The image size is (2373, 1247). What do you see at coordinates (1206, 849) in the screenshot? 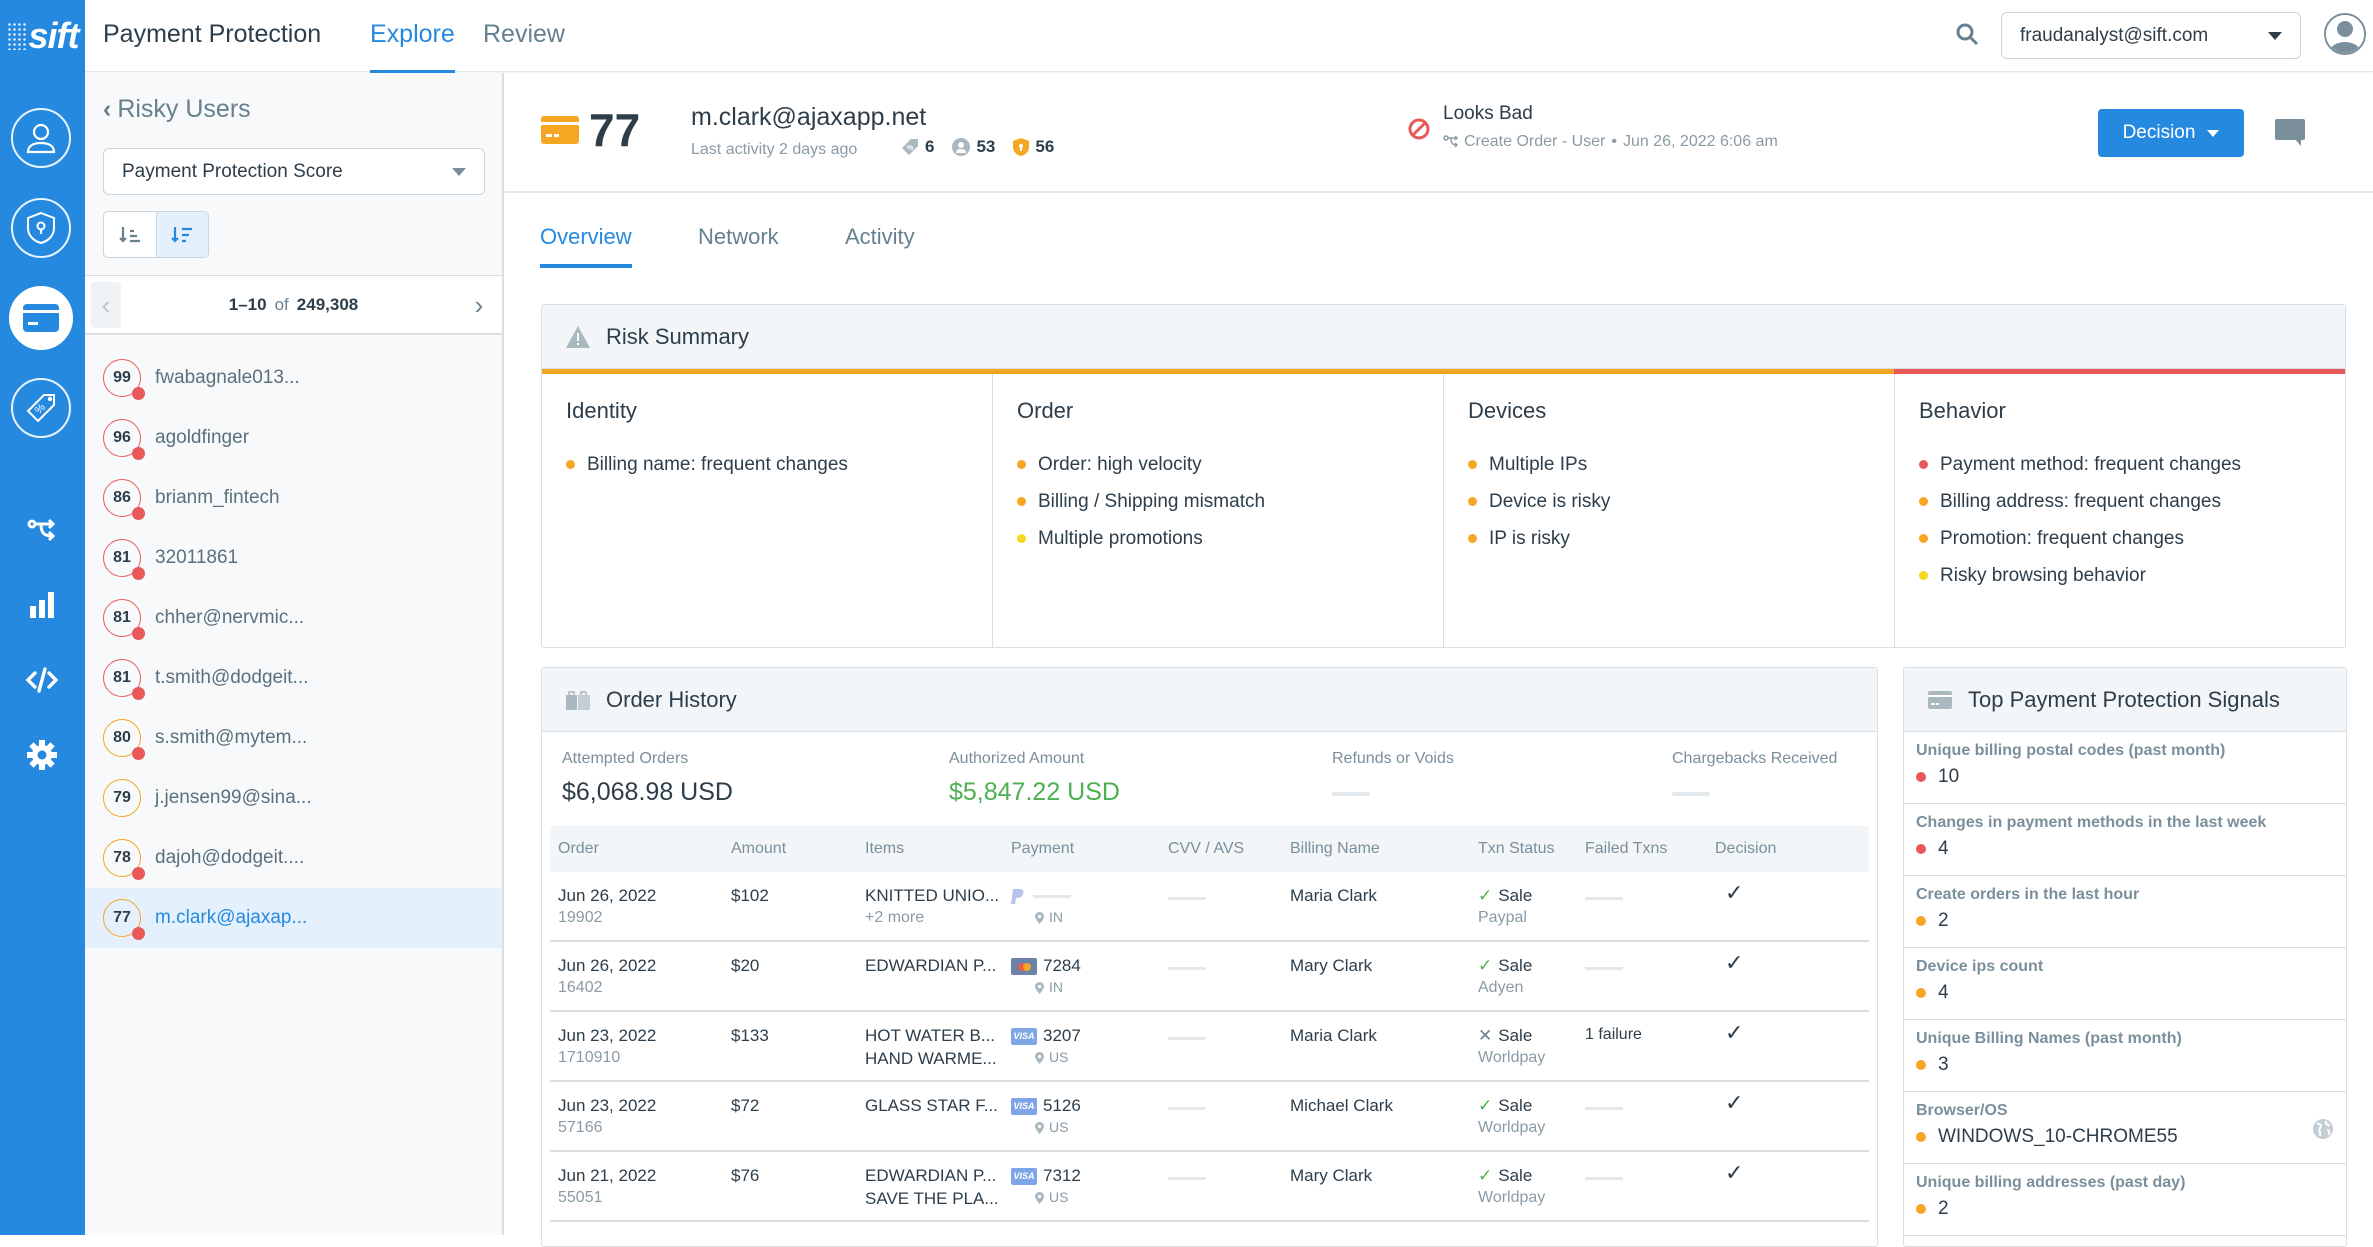
I see `column-header: CVV / AVS` at bounding box center [1206, 849].